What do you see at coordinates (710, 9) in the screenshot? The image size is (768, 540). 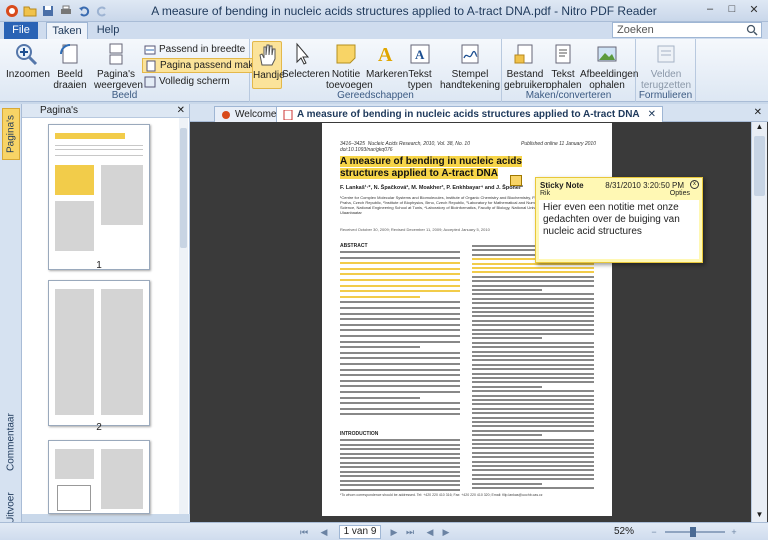 I see `minimize-icon: –` at bounding box center [710, 9].